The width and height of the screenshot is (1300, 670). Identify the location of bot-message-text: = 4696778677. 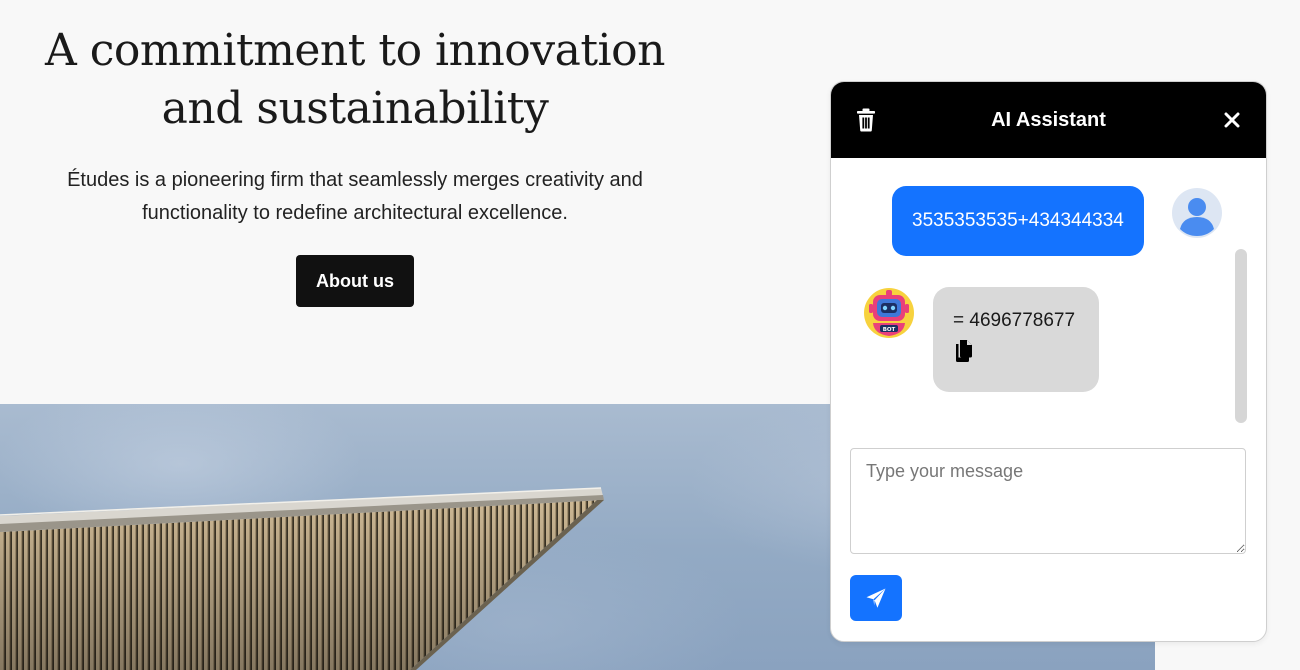
(1014, 320).